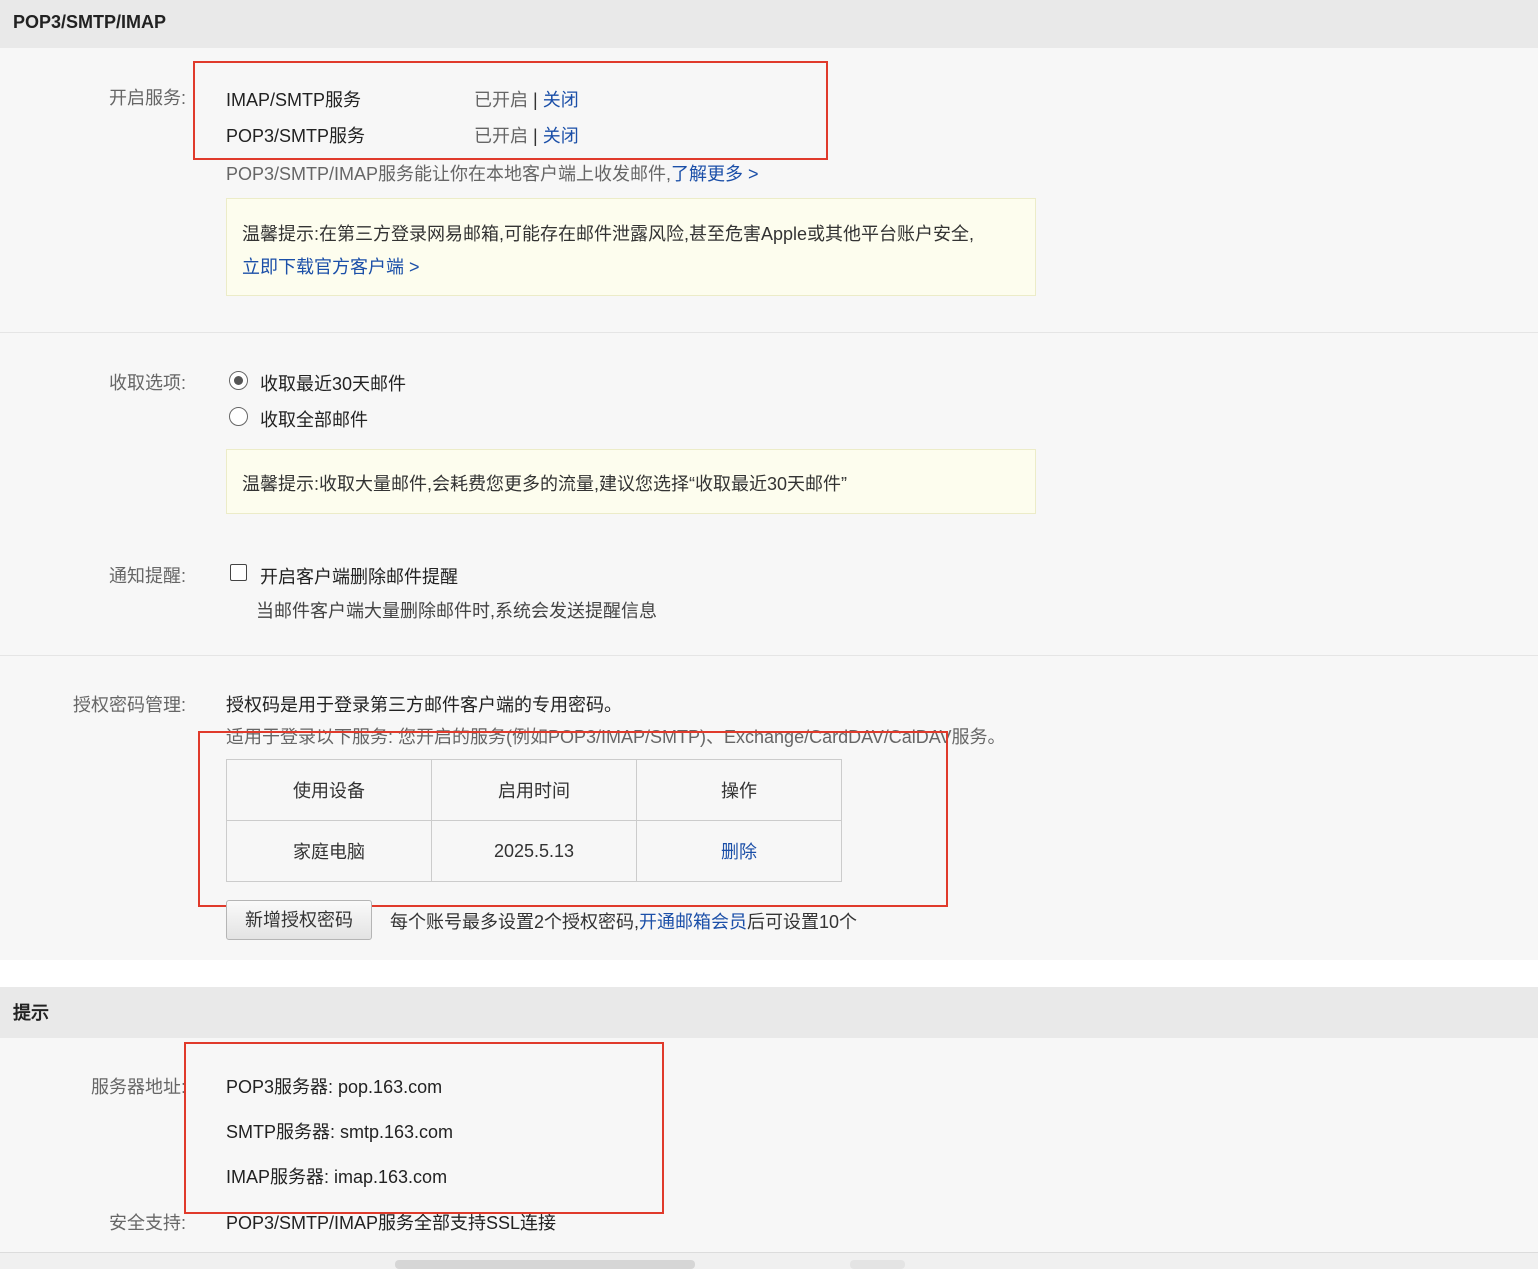 The image size is (1538, 1269). I want to click on upgrade-member-link: 开通邮箱会员, so click(693, 922).